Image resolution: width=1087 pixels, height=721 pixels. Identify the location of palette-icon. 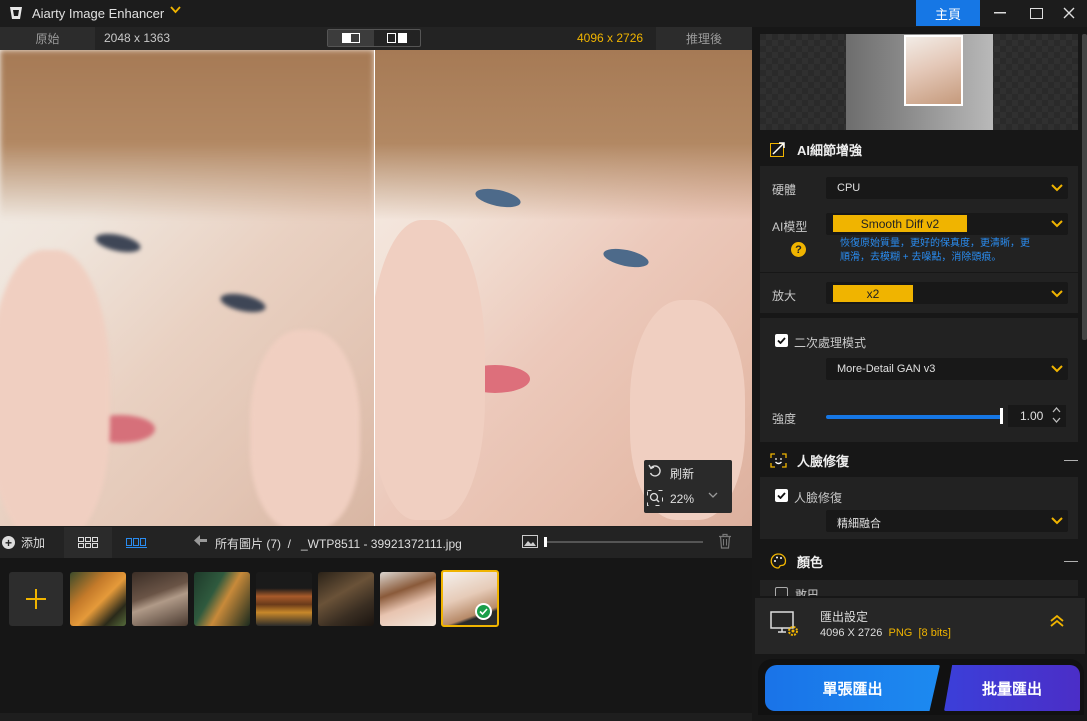
(778, 561).